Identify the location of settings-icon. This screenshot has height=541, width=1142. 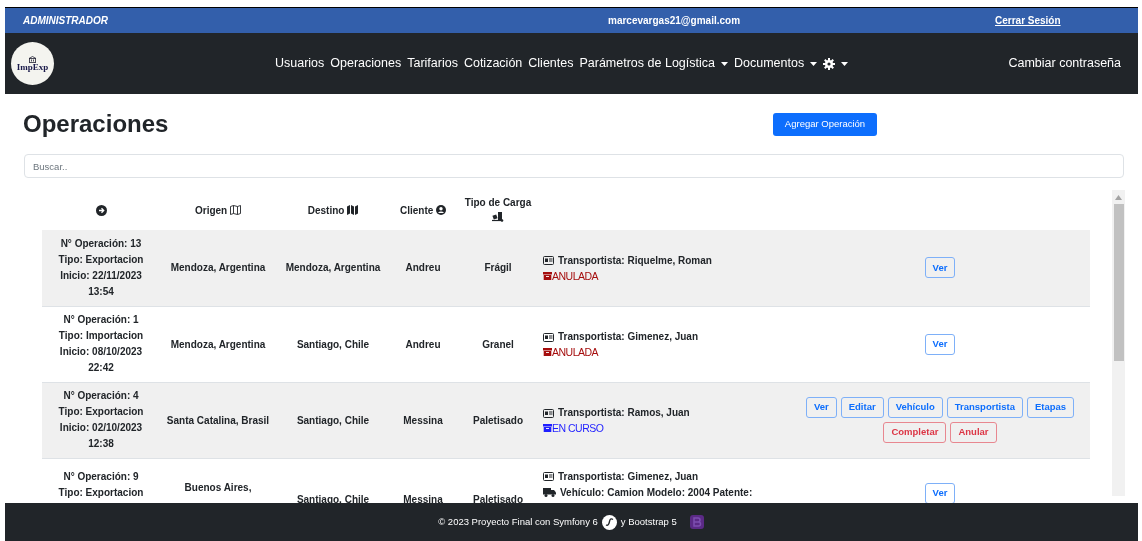
(829, 63).